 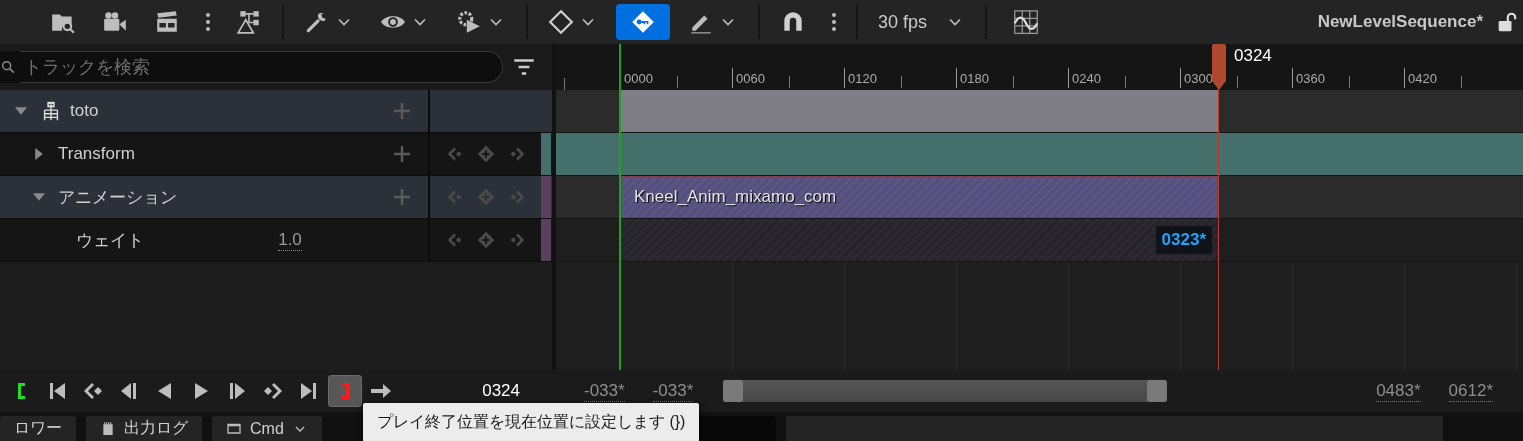 I want to click on track-label: ウェイト, so click(x=110, y=240).